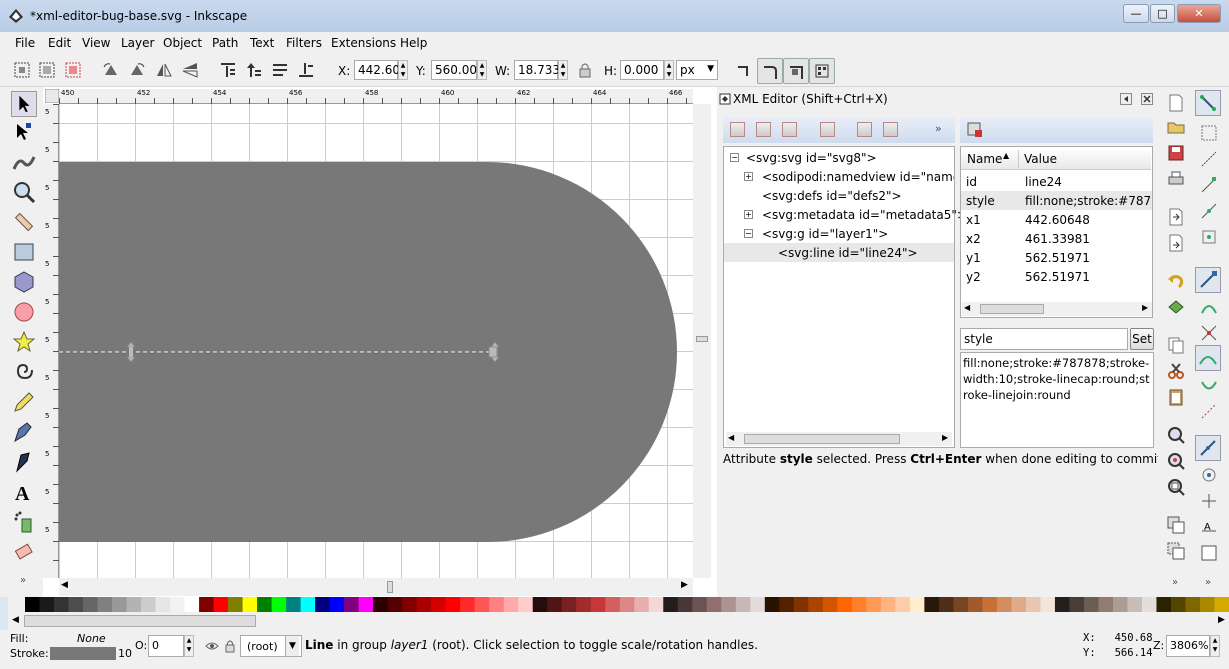  What do you see at coordinates (1162, 13) in the screenshot?
I see `maximize-button: □` at bounding box center [1162, 13].